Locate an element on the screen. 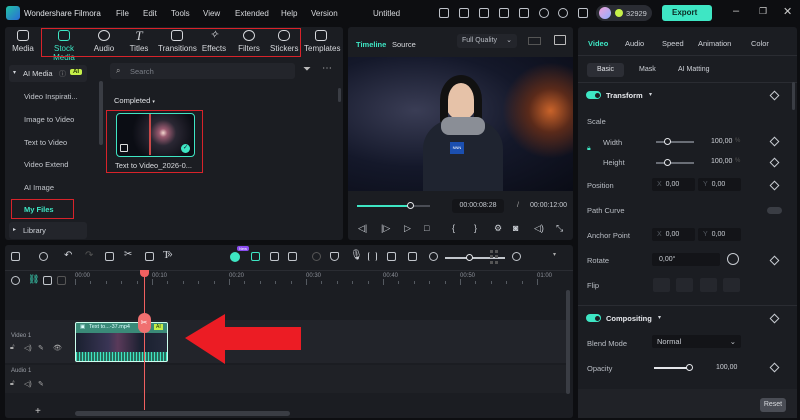  properties-scrollbar is located at coordinates (793, 96).